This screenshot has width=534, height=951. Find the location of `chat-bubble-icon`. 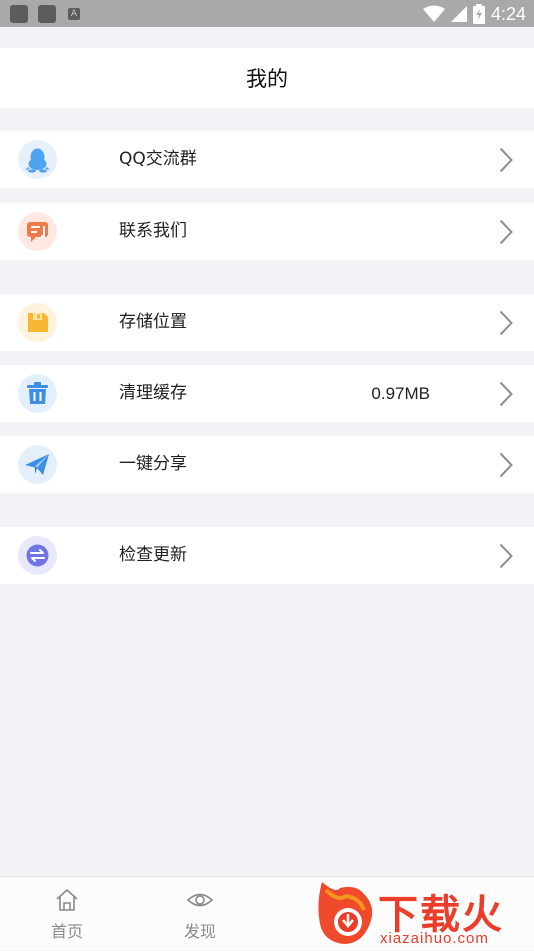

chat-bubble-icon is located at coordinates (37, 231).